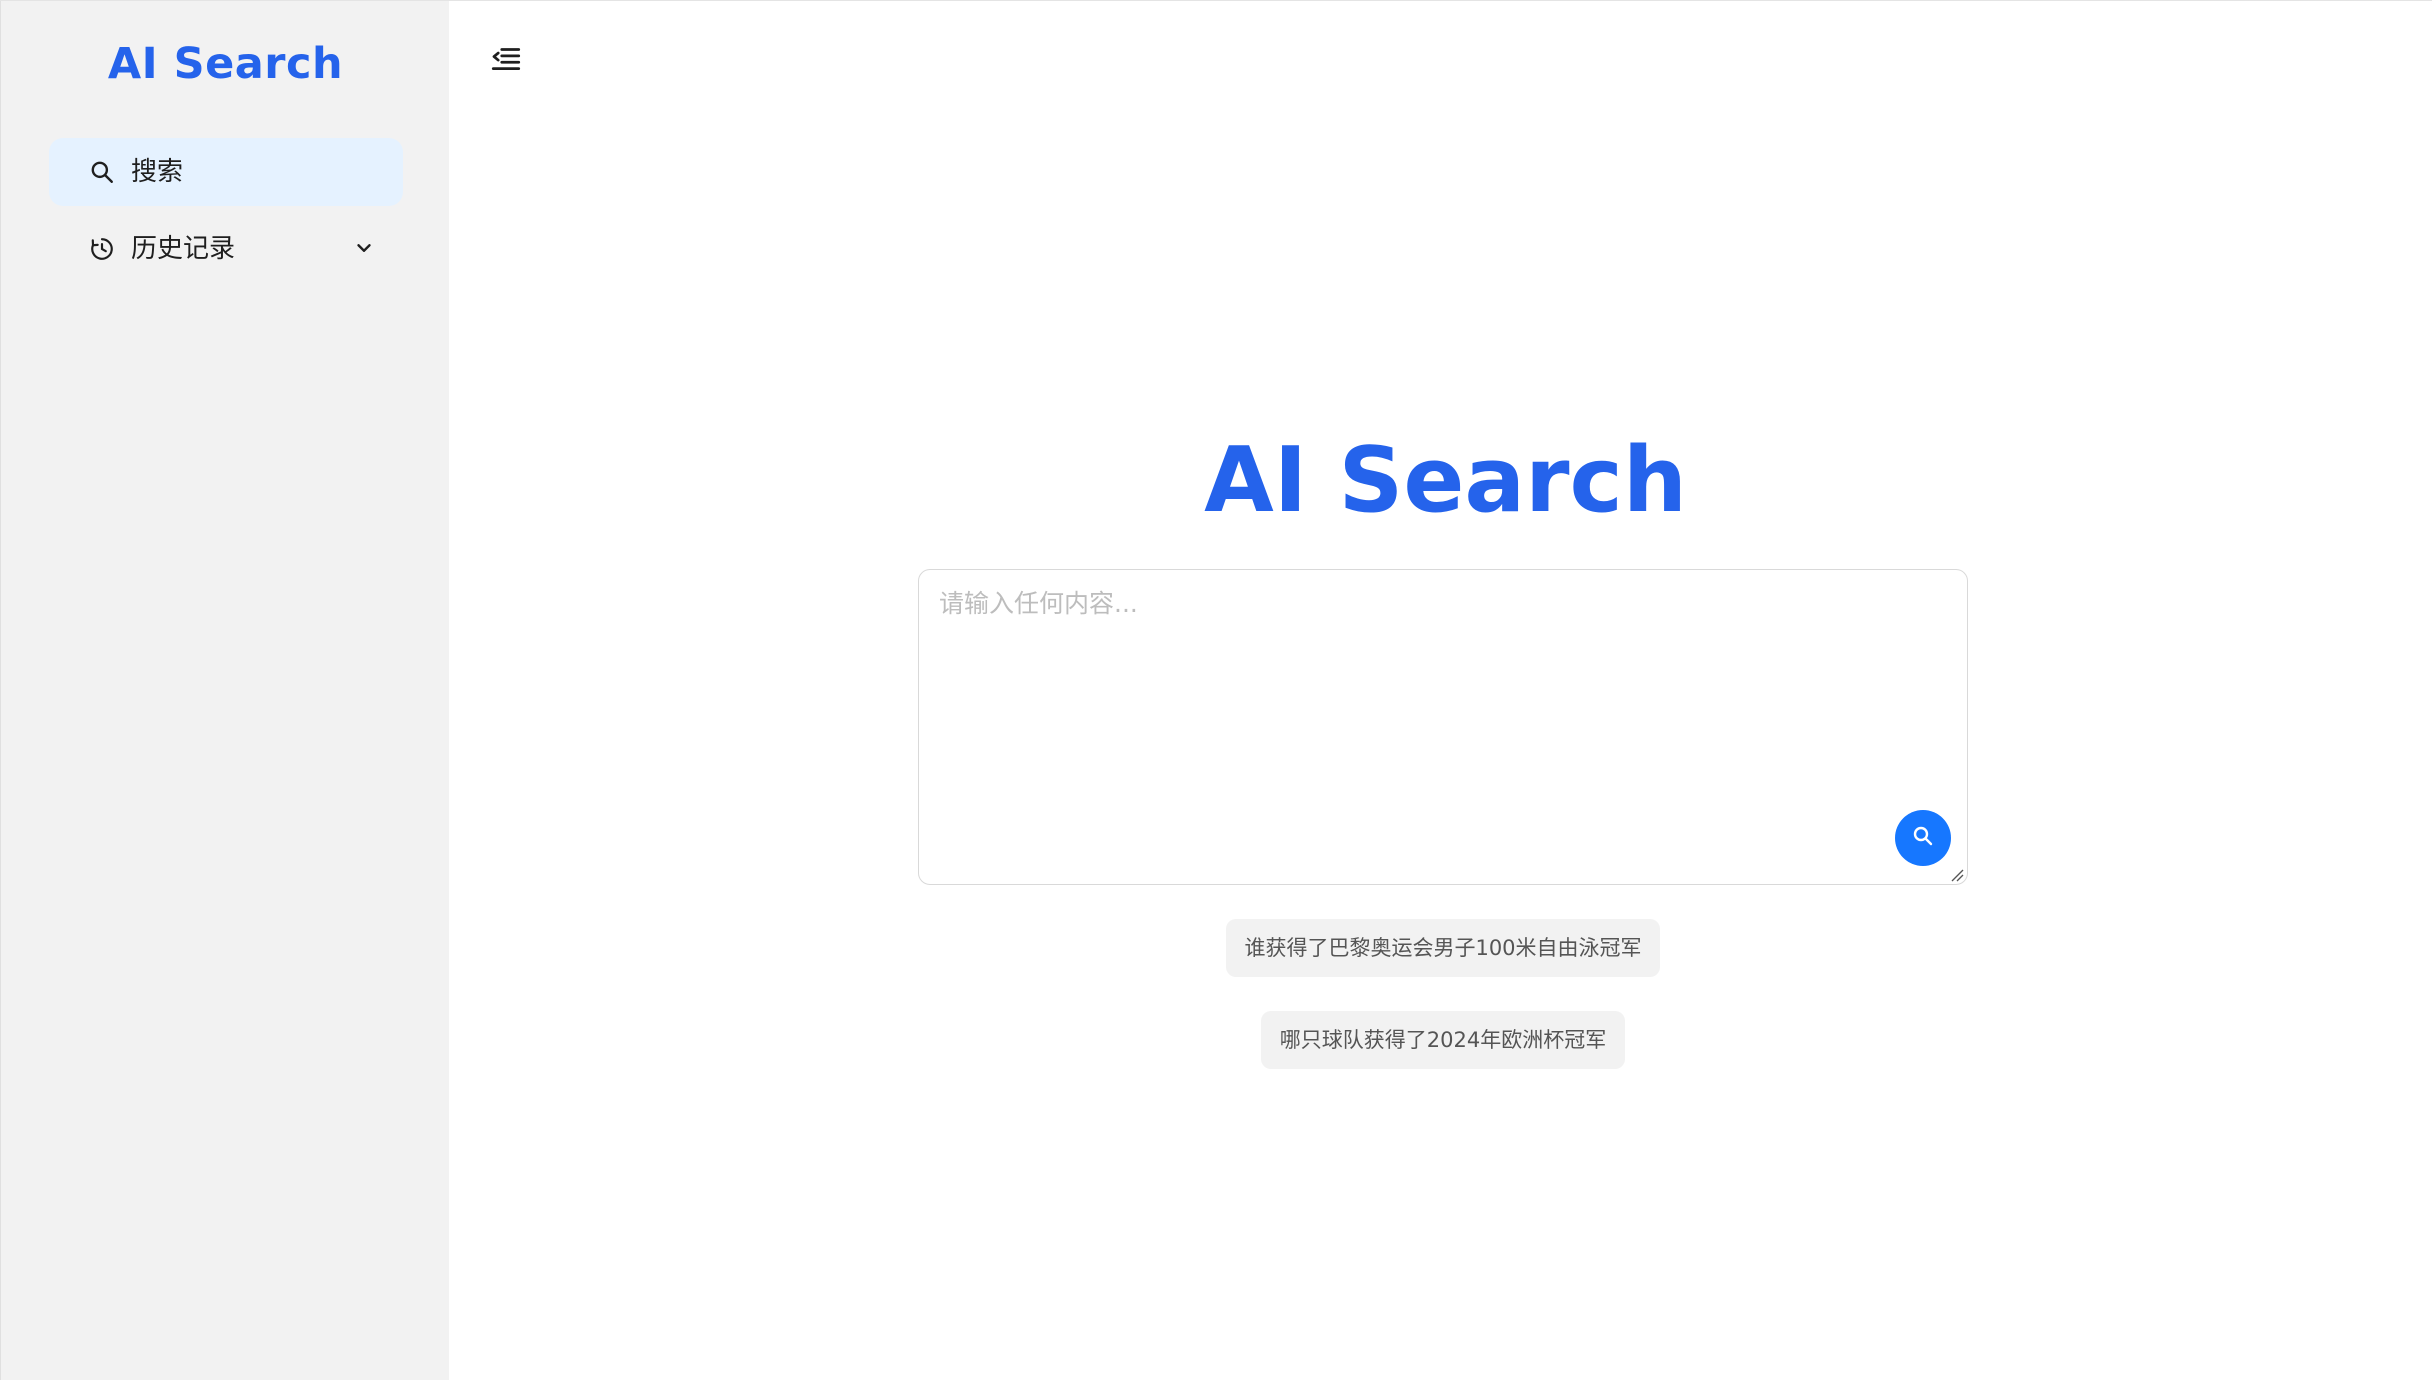  I want to click on search-input, so click(1443, 727).